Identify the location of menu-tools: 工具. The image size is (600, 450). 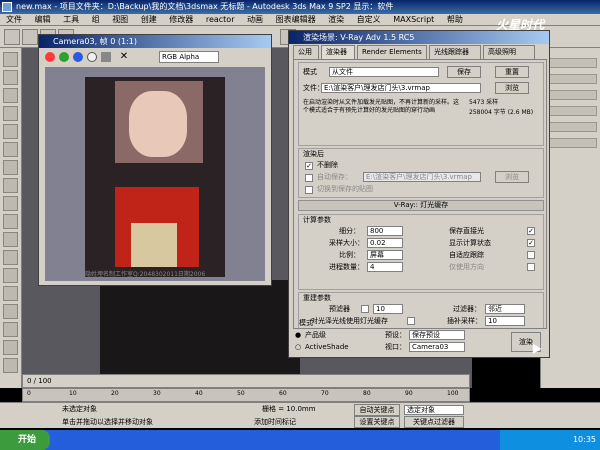
(71, 19).